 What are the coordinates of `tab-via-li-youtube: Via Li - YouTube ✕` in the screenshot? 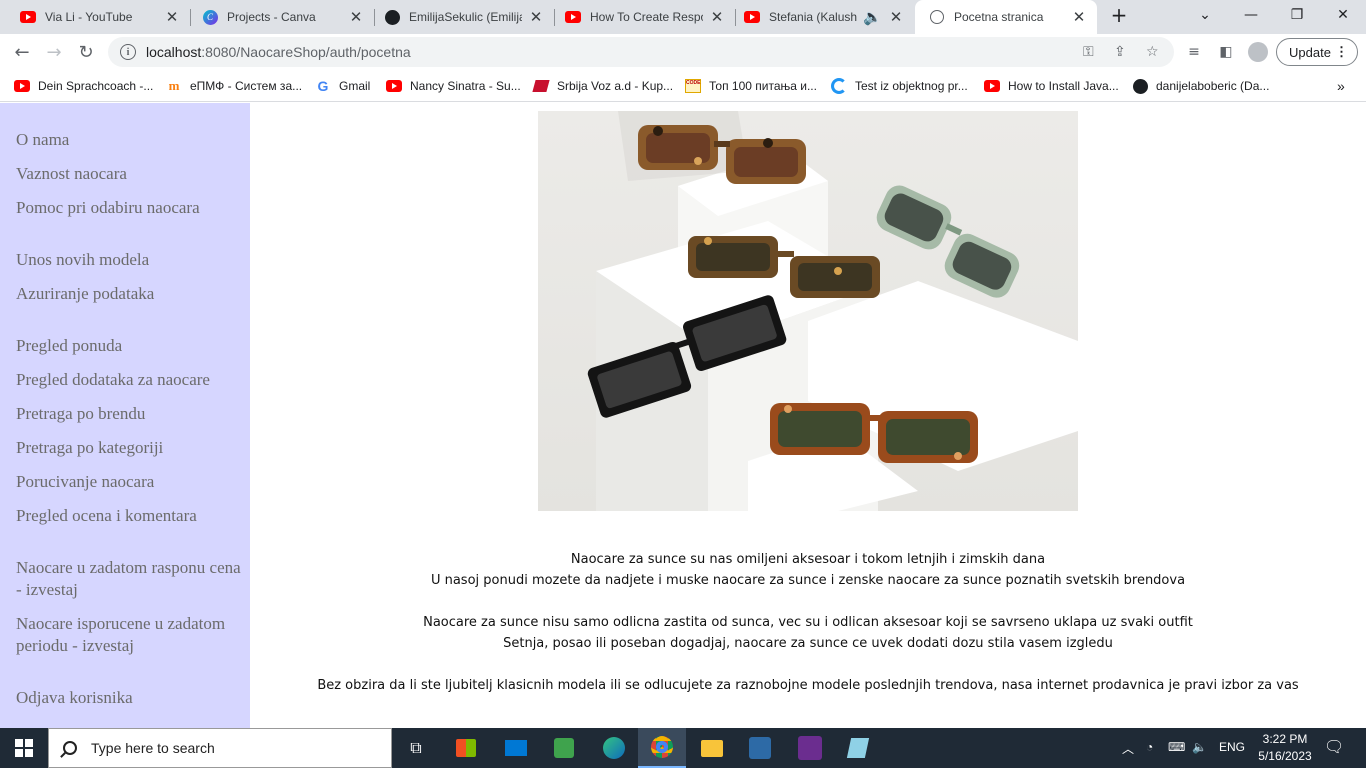 It's located at (98, 17).